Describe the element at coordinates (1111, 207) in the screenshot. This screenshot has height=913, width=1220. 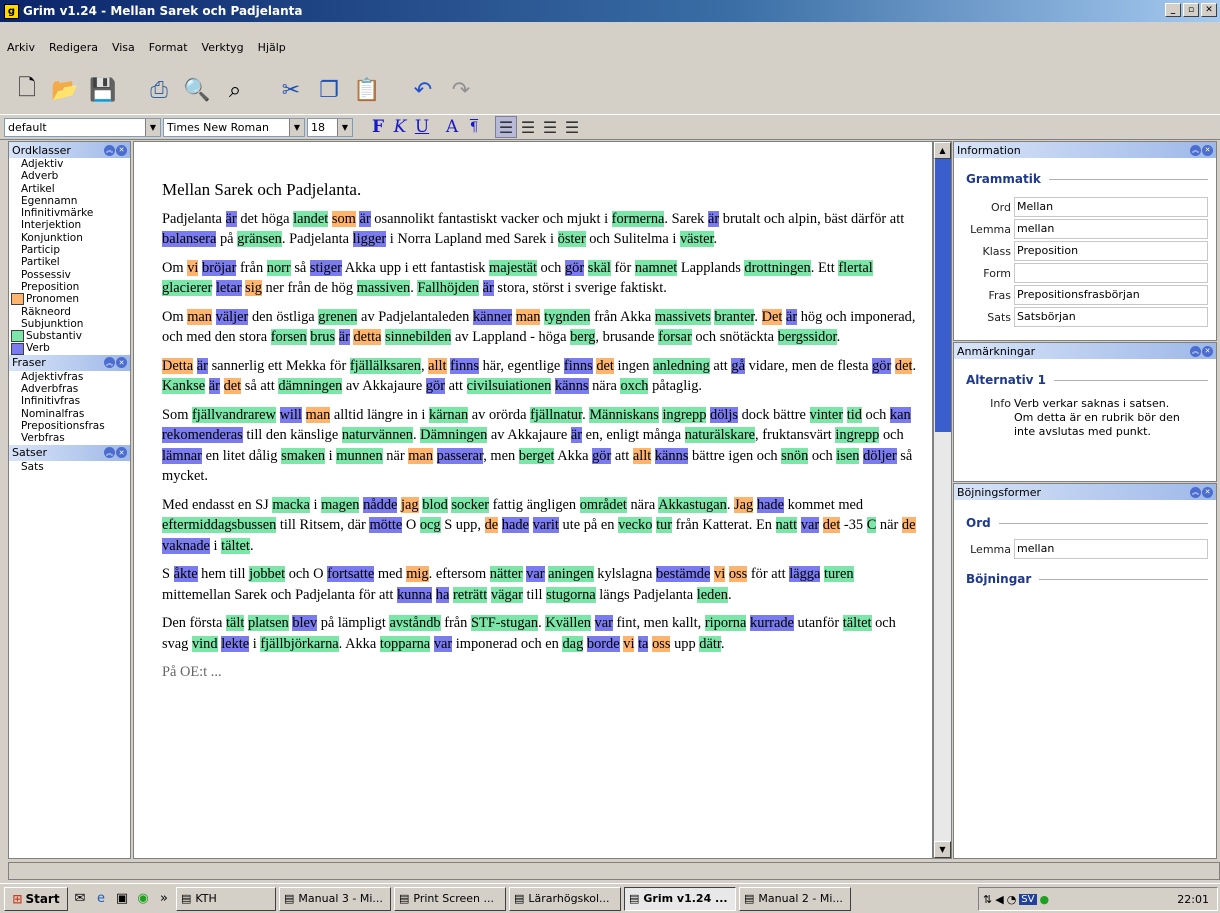
I see `field-value: Mellan` at that location.